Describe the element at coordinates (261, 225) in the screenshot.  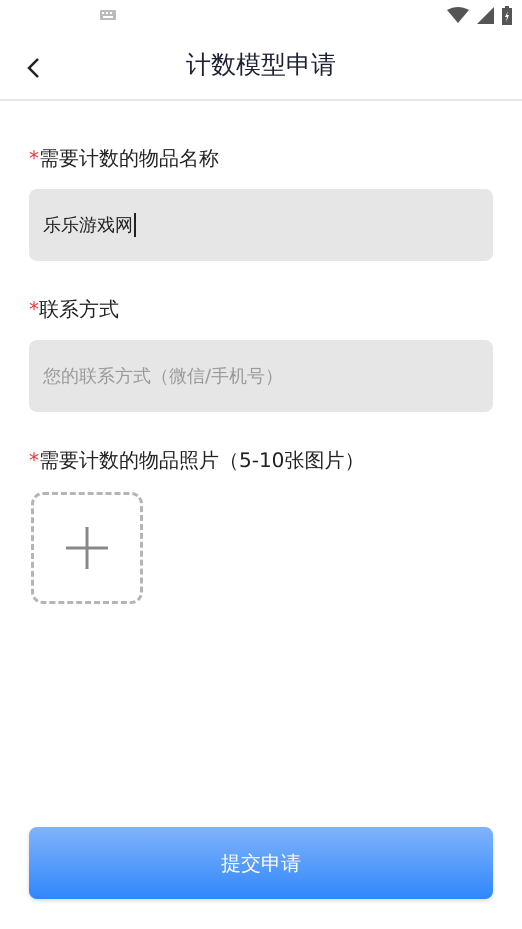
I see `input-field: 乐乐游戏网` at that location.